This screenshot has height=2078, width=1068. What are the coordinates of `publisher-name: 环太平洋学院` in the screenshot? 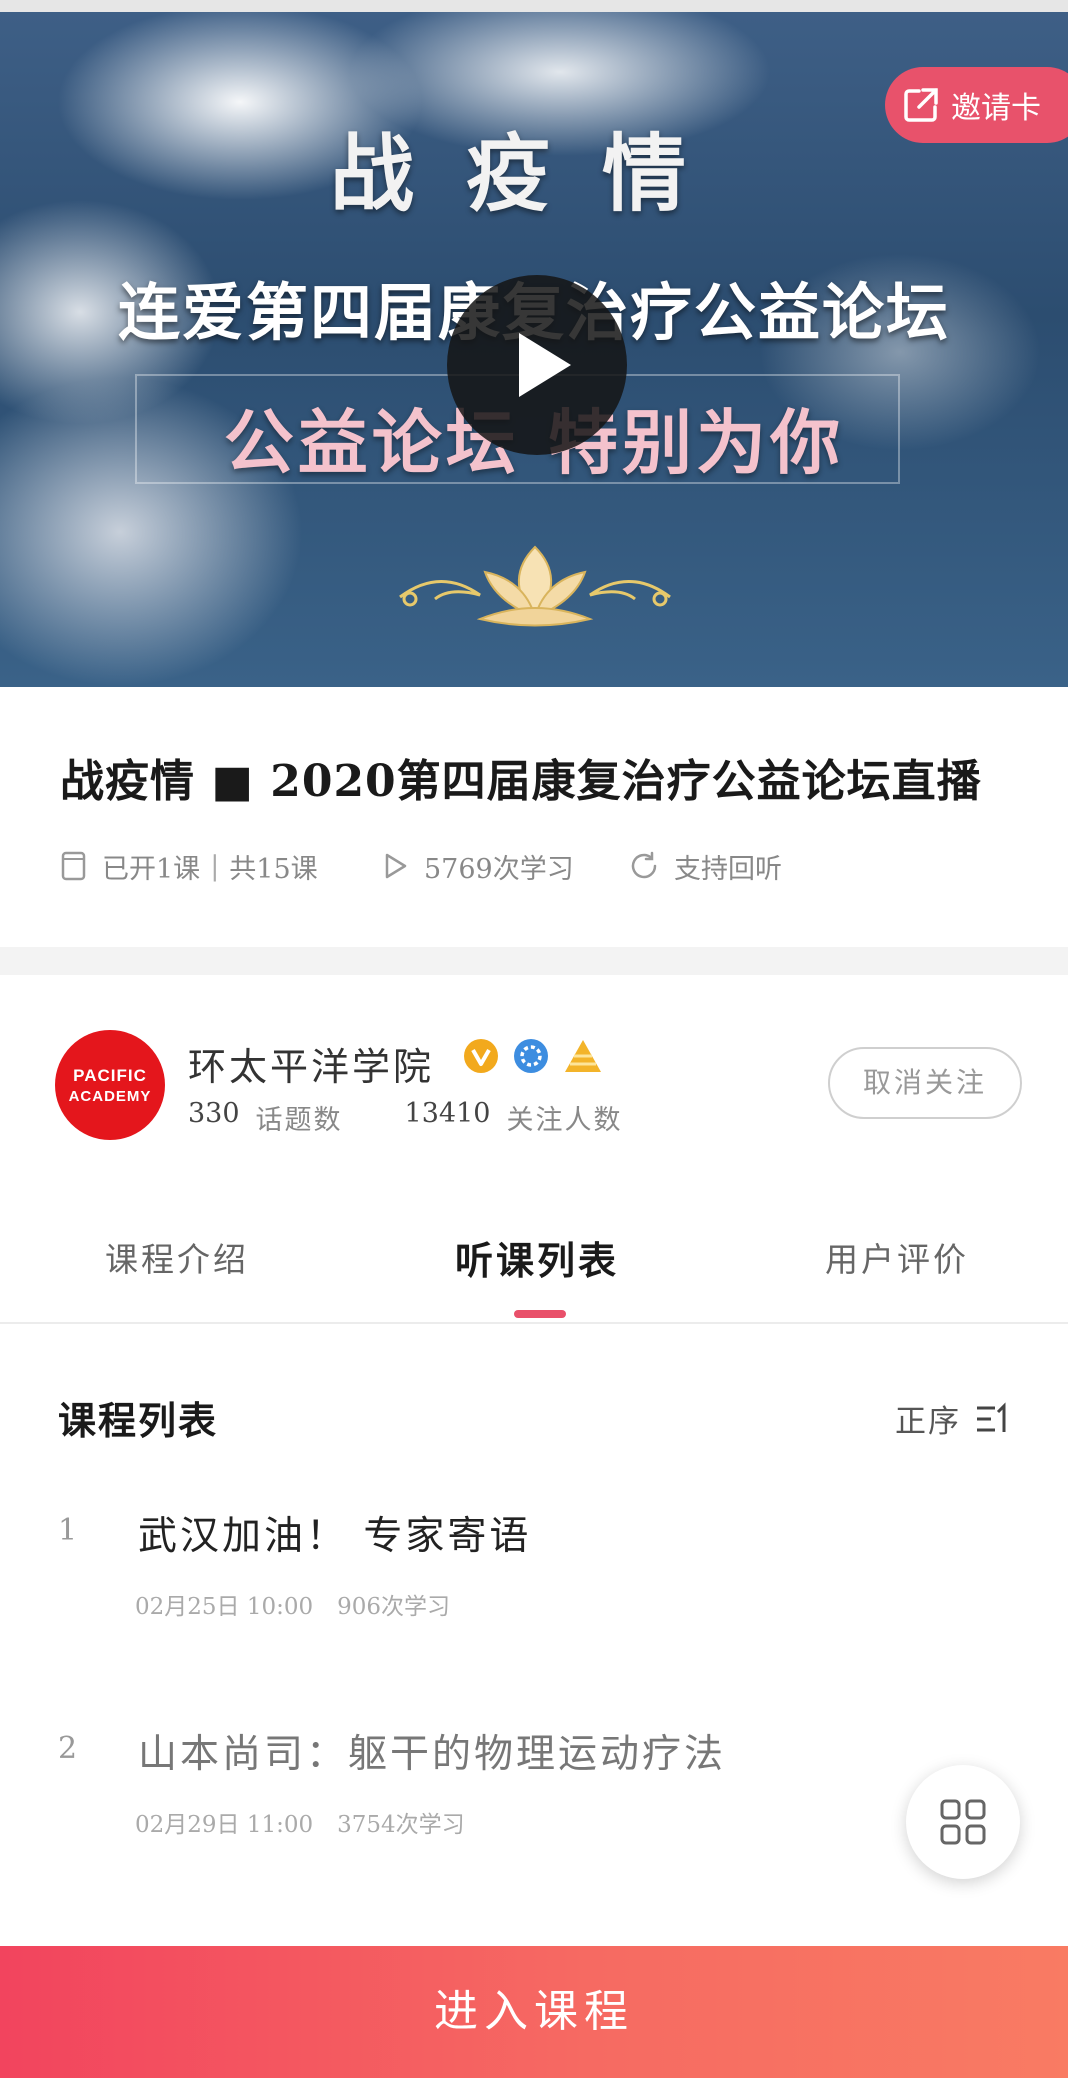 It's located at (311, 1063).